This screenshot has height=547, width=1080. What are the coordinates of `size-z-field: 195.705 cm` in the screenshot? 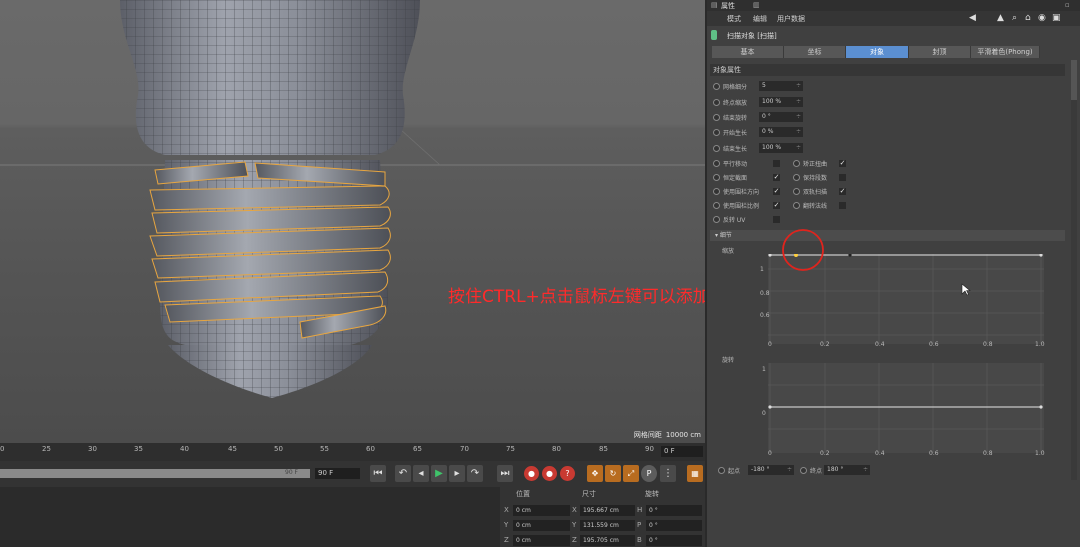 It's located at (607, 540).